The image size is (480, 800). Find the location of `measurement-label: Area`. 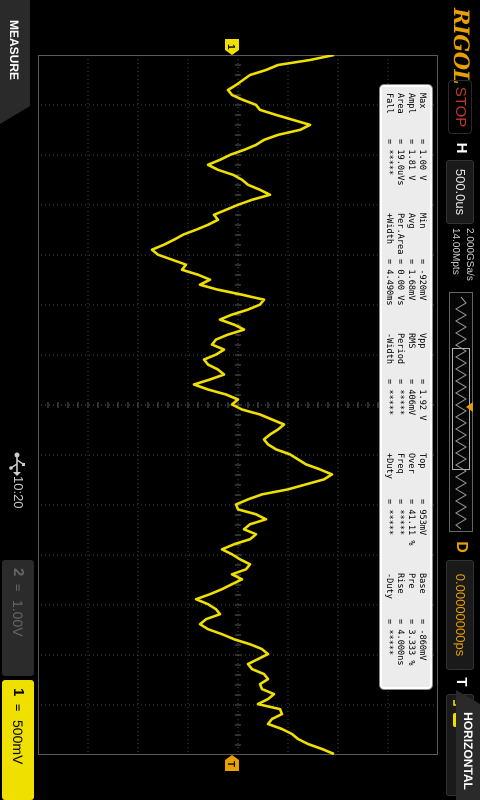

measurement-label: Area is located at coordinates (400, 103).